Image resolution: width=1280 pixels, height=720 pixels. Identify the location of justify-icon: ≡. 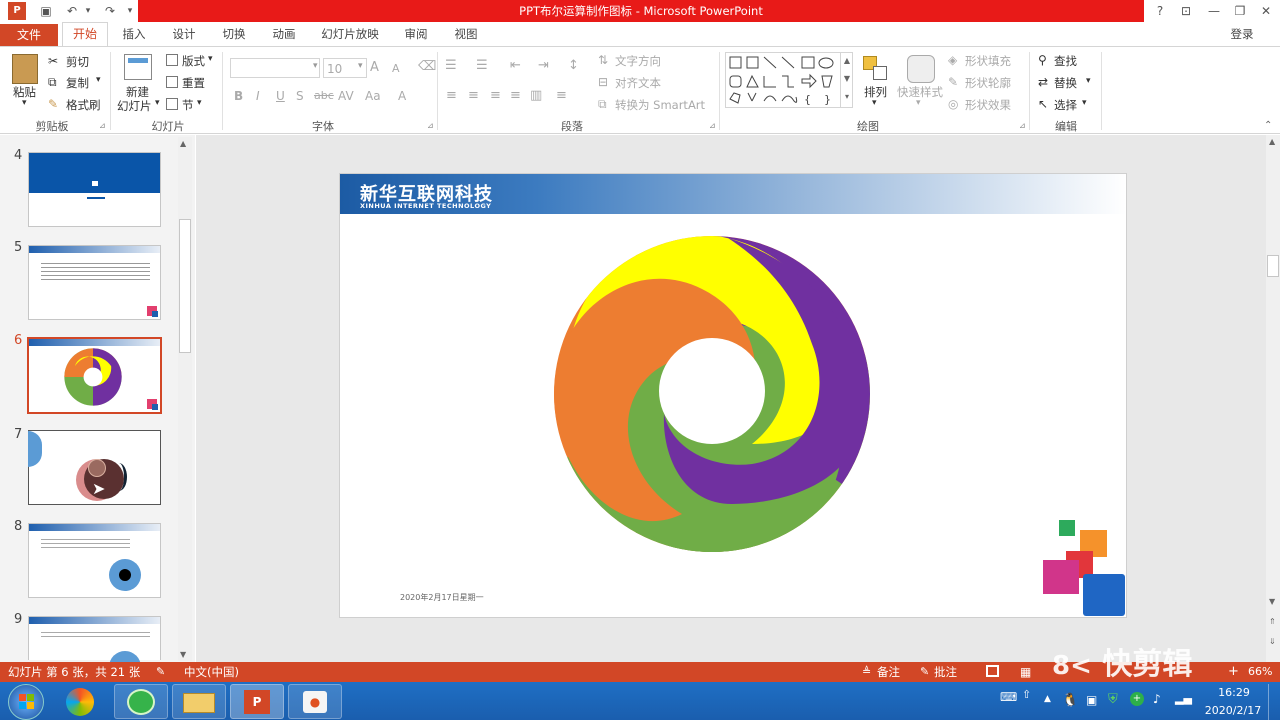
(515, 95).